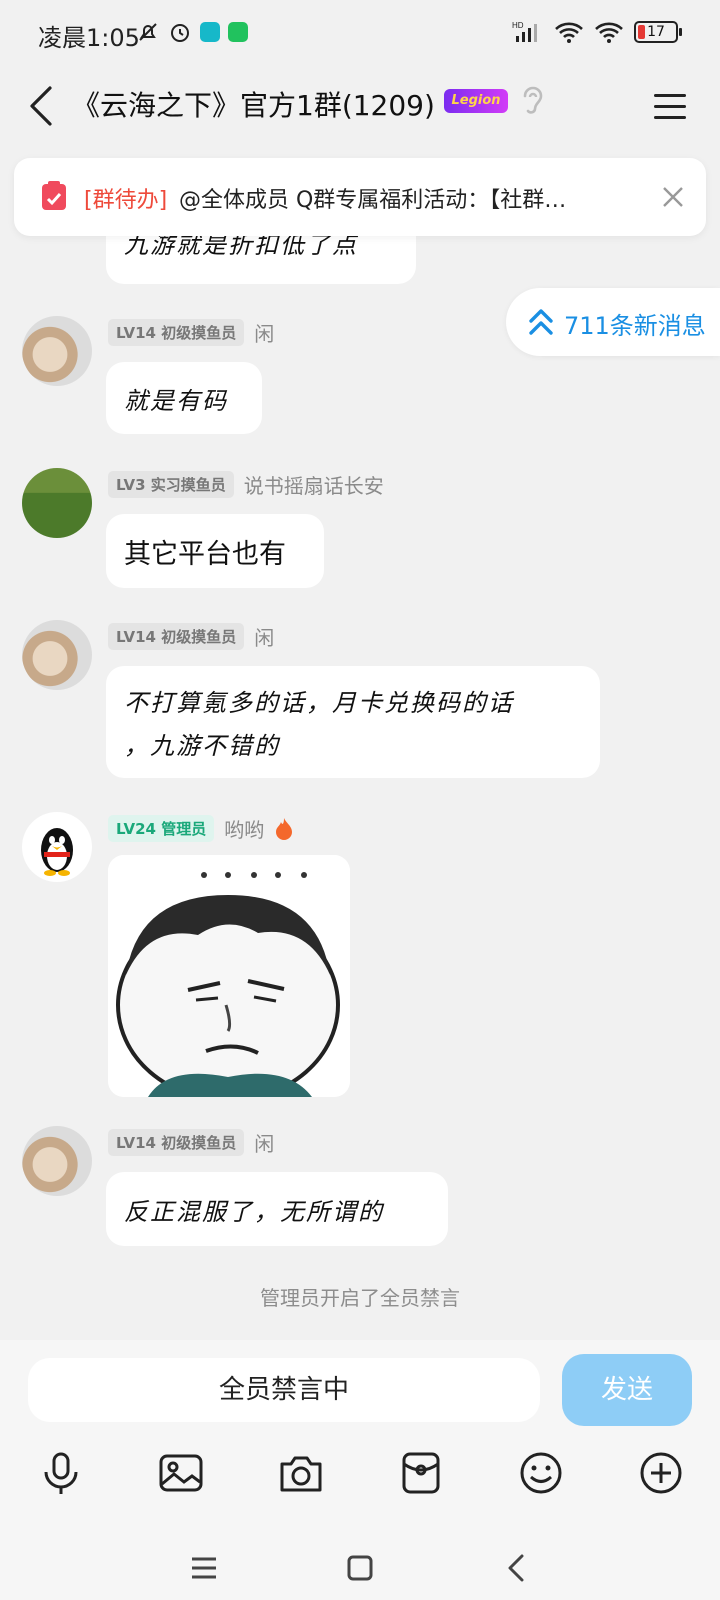 Image resolution: width=720 pixels, height=1600 pixels. What do you see at coordinates (301, 1473) in the screenshot?
I see `camera-icon` at bounding box center [301, 1473].